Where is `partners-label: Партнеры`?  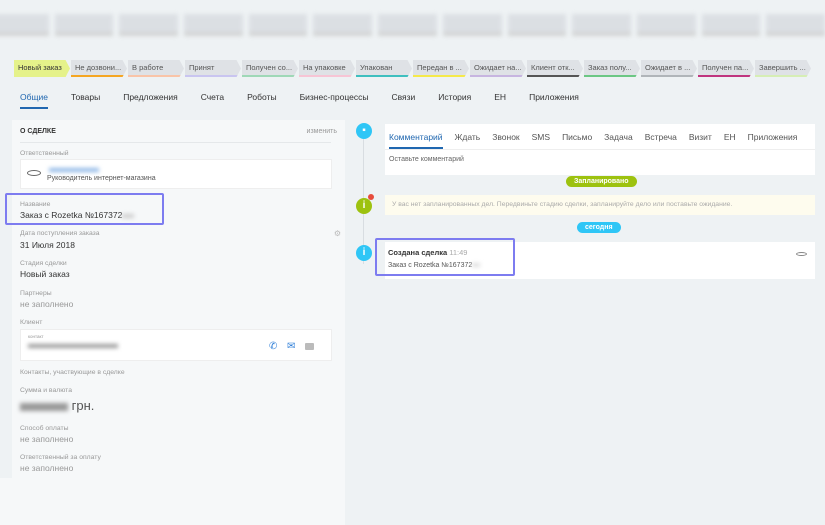
partners-label: Партнеры is located at coordinates (36, 293).